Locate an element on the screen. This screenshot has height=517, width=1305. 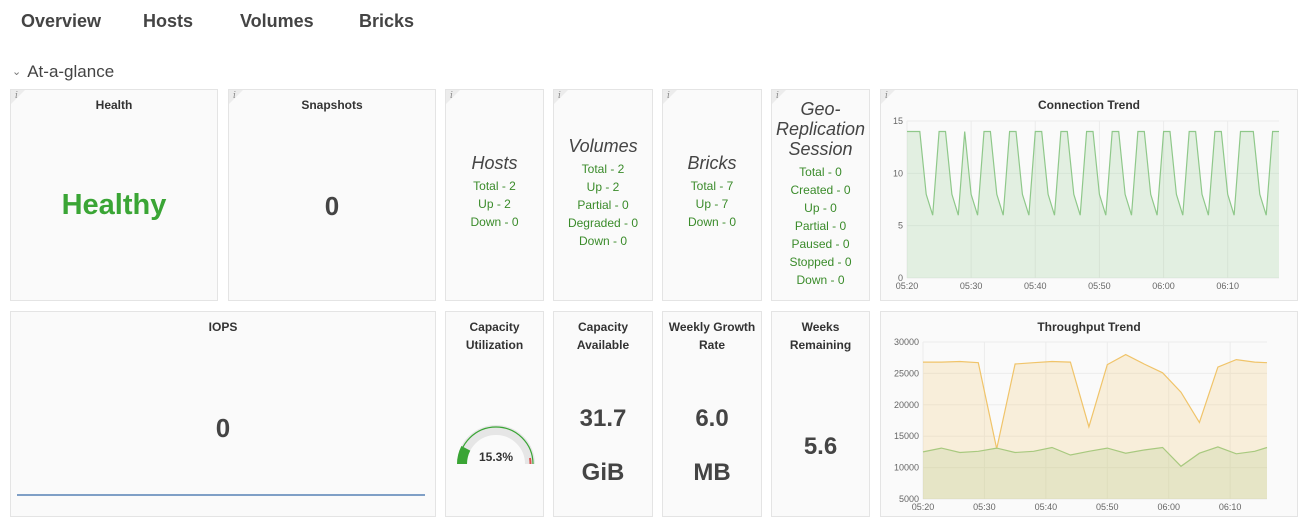
y-tick-label: 30000 is located at coordinates (906, 342).